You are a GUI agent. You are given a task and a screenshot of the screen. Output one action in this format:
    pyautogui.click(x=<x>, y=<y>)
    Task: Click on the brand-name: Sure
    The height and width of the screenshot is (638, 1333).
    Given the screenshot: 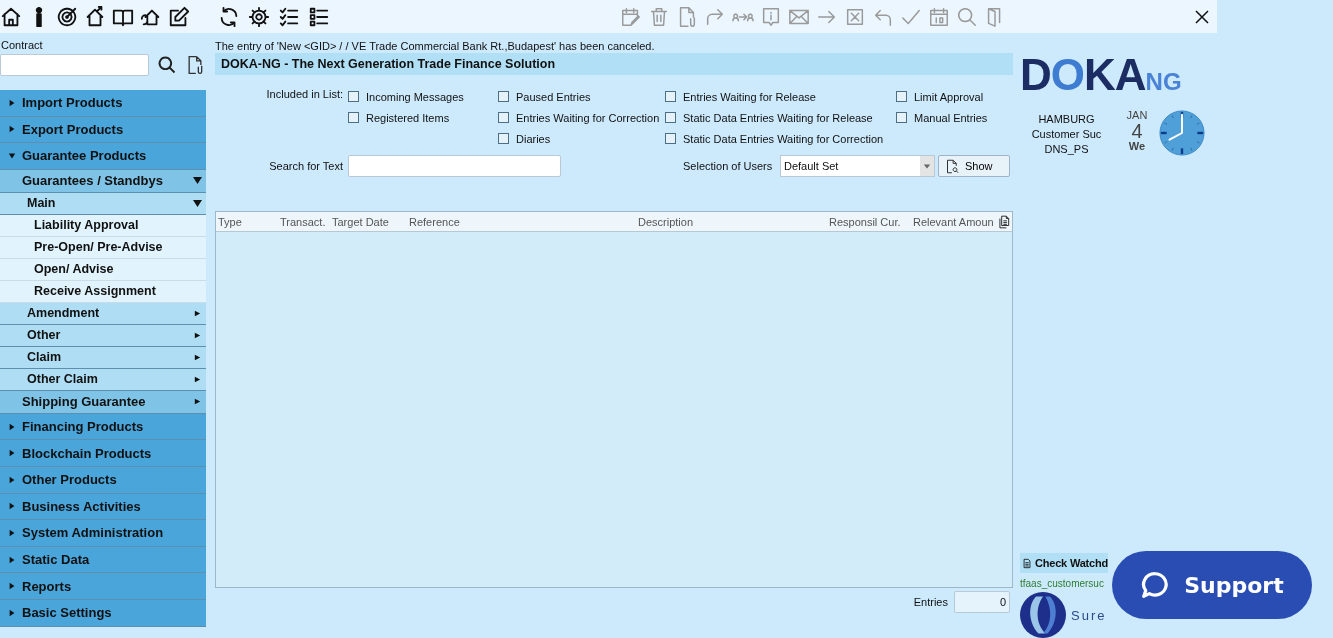 What is the action you would take?
    pyautogui.click(x=1089, y=615)
    